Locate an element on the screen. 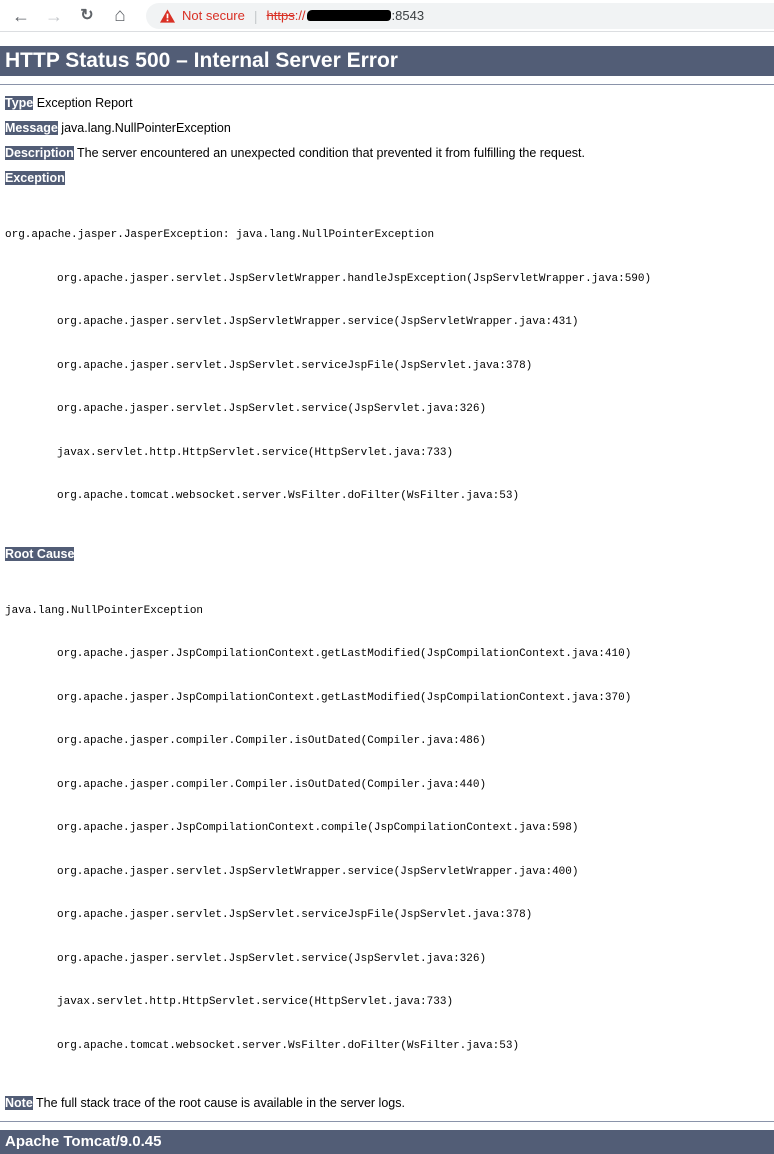 This screenshot has height=1154, width=774. url-text: https:// :8543 is located at coordinates (346, 15).